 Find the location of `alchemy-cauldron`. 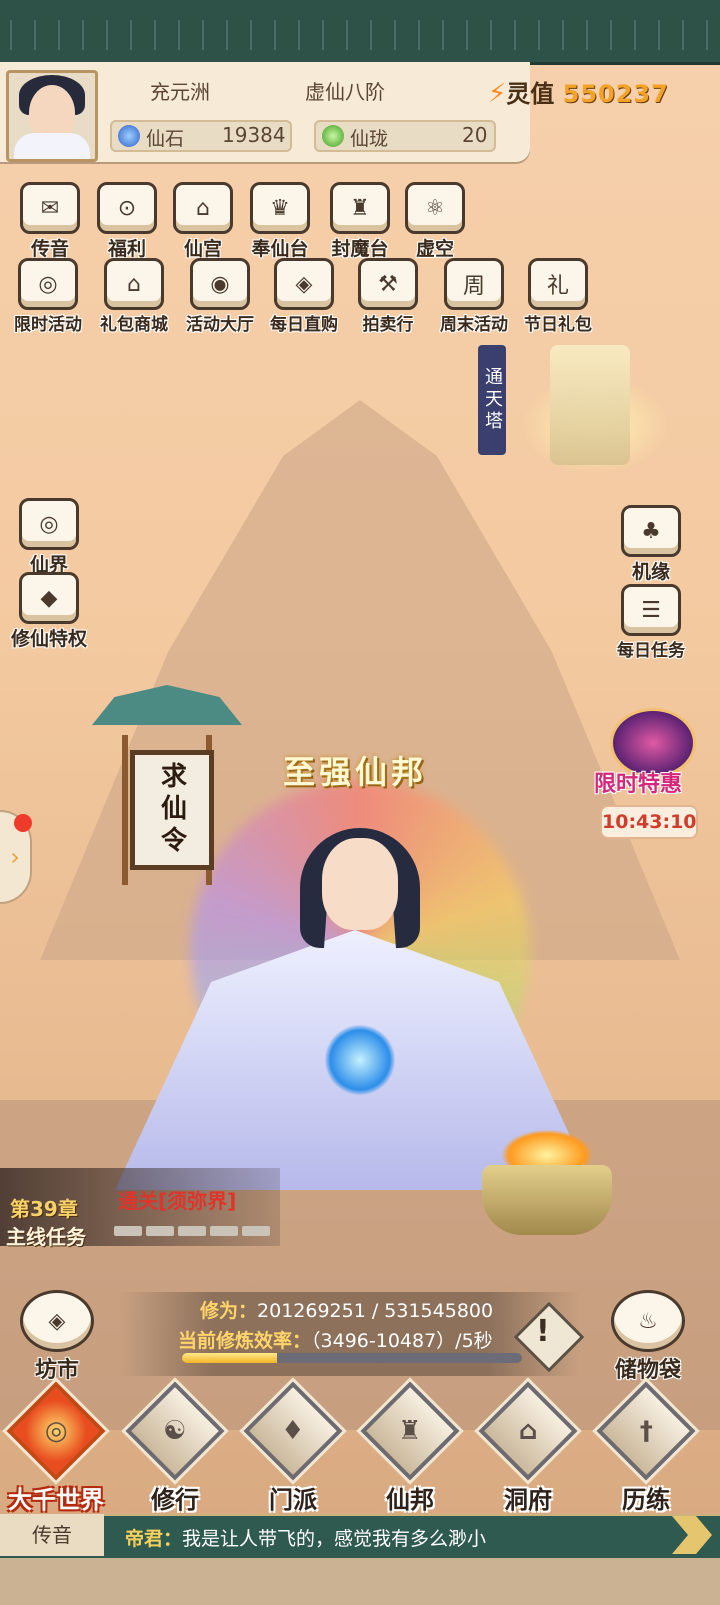

alchemy-cauldron is located at coordinates (548, 1190).